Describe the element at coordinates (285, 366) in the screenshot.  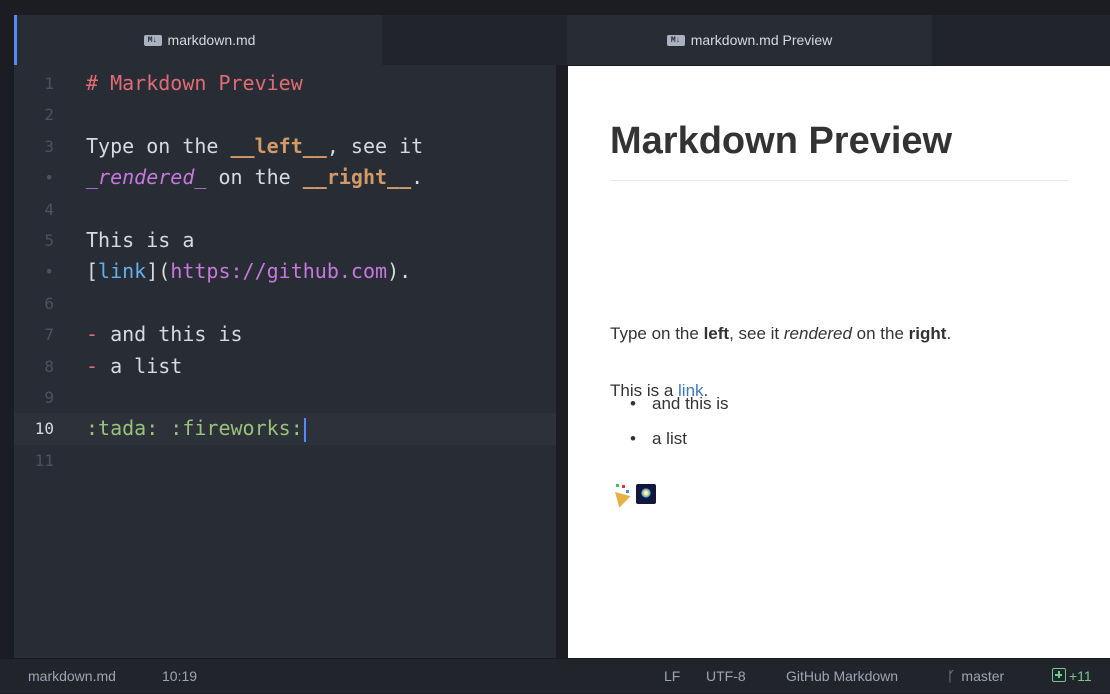
I see `code-line: 8 - a list` at that location.